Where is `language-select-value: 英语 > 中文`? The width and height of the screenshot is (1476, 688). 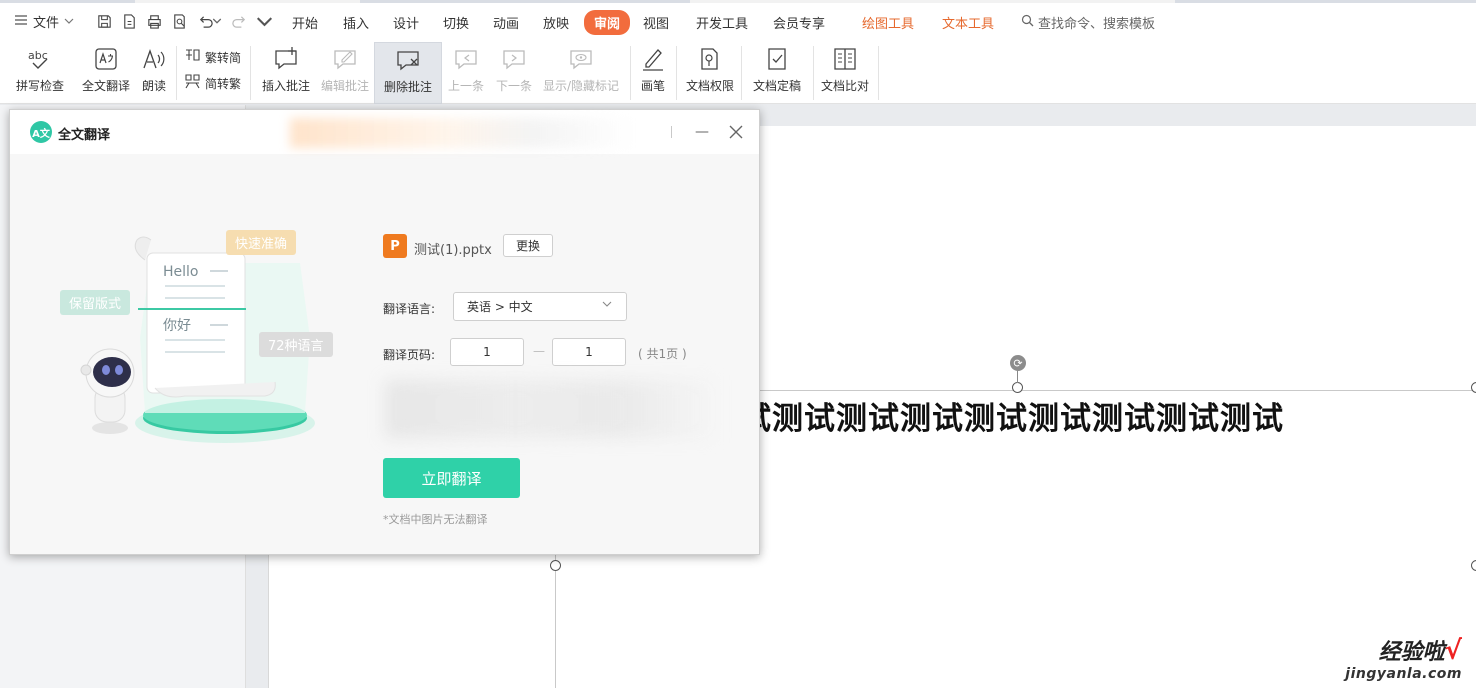 language-select-value: 英语 > 中文 is located at coordinates (500, 307).